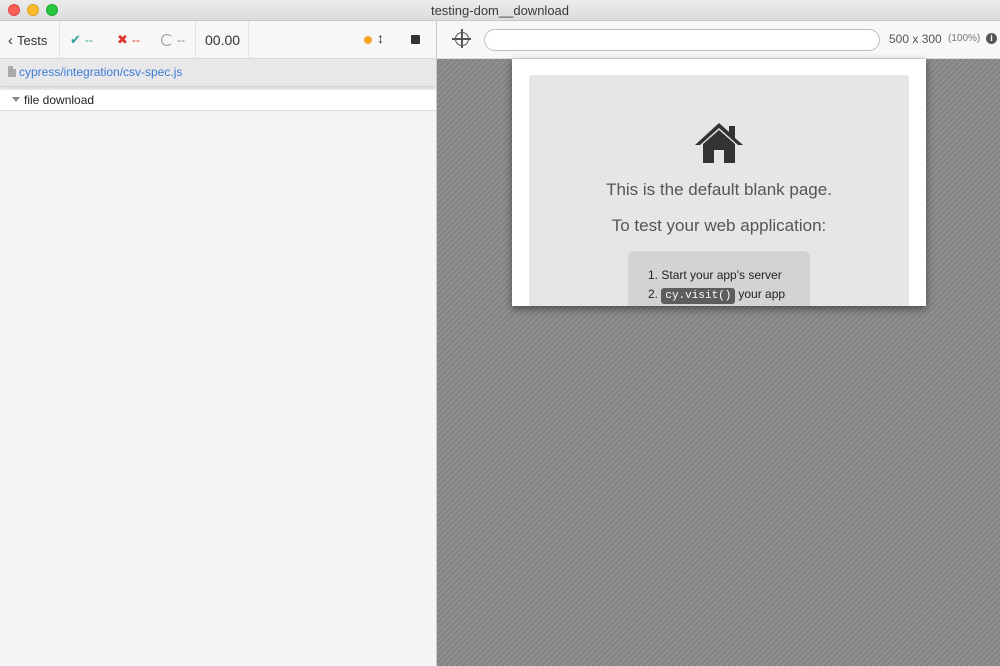 The height and width of the screenshot is (666, 1000). I want to click on back-to-tests-button: ‹ Tests, so click(27, 40).